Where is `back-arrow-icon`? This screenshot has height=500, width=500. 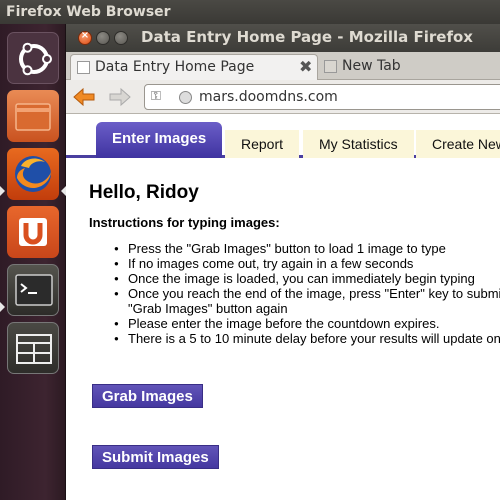
back-arrow-icon is located at coordinates (84, 97).